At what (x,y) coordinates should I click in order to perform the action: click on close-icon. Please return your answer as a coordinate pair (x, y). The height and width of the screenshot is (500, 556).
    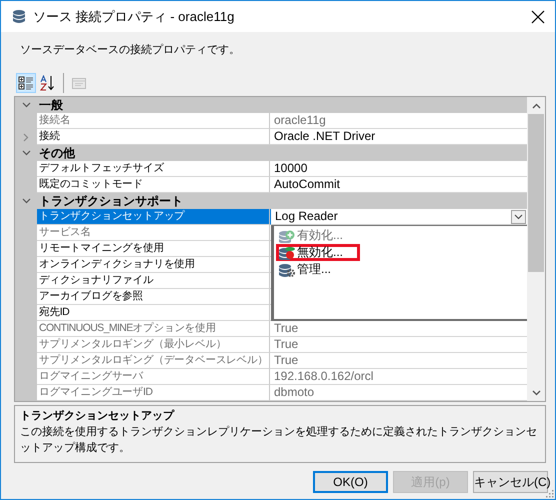
    Looking at the image, I should click on (538, 17).